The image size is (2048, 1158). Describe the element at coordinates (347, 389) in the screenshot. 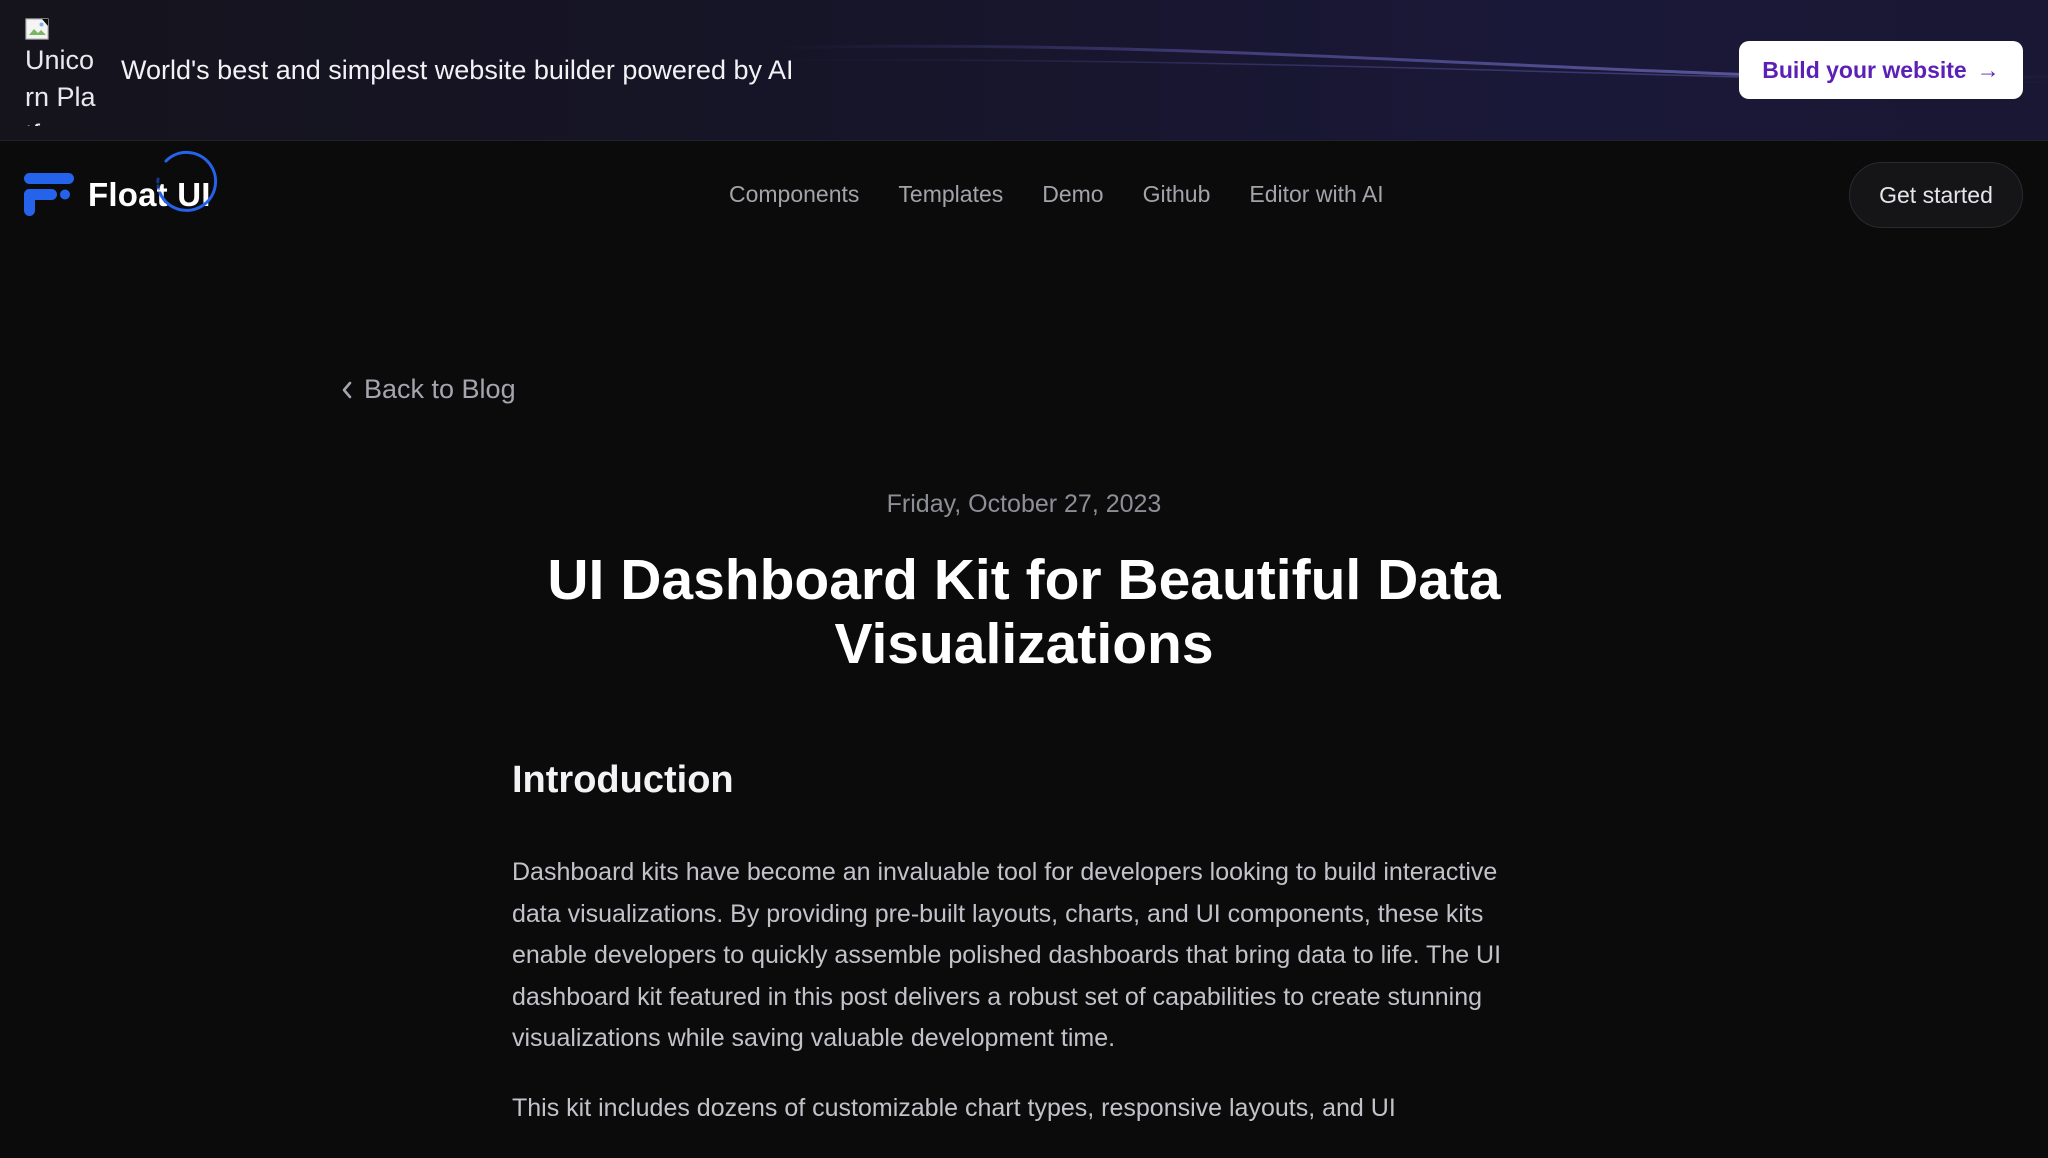

I see `chevron-left-icon` at that location.